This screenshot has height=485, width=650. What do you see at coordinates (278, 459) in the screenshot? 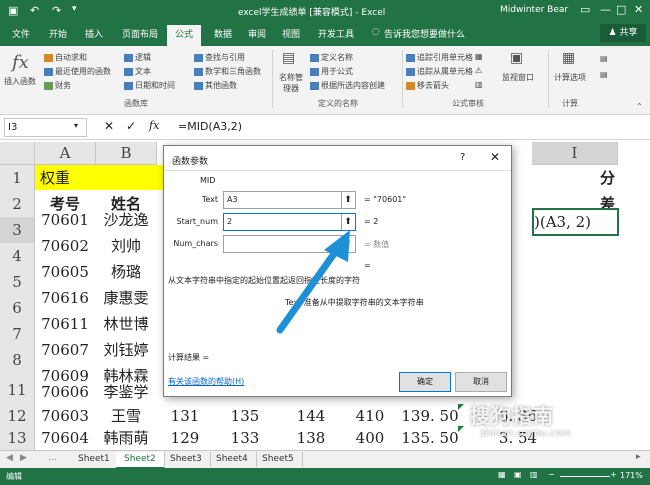
I see `sheet-tab-5: Sheet5` at bounding box center [278, 459].